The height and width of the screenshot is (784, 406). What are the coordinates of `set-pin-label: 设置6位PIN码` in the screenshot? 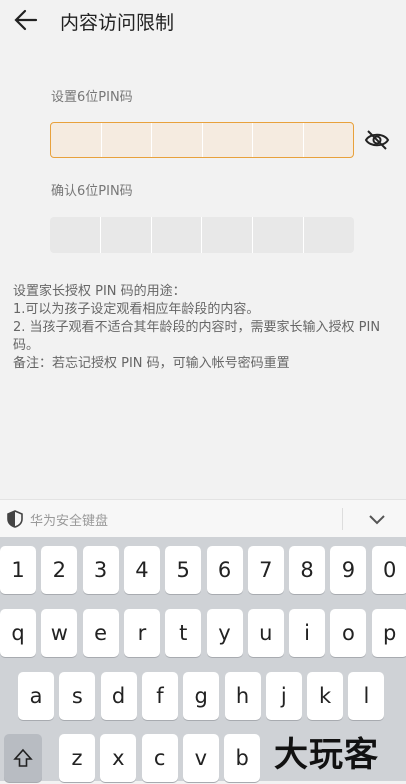 It's located at (92, 97).